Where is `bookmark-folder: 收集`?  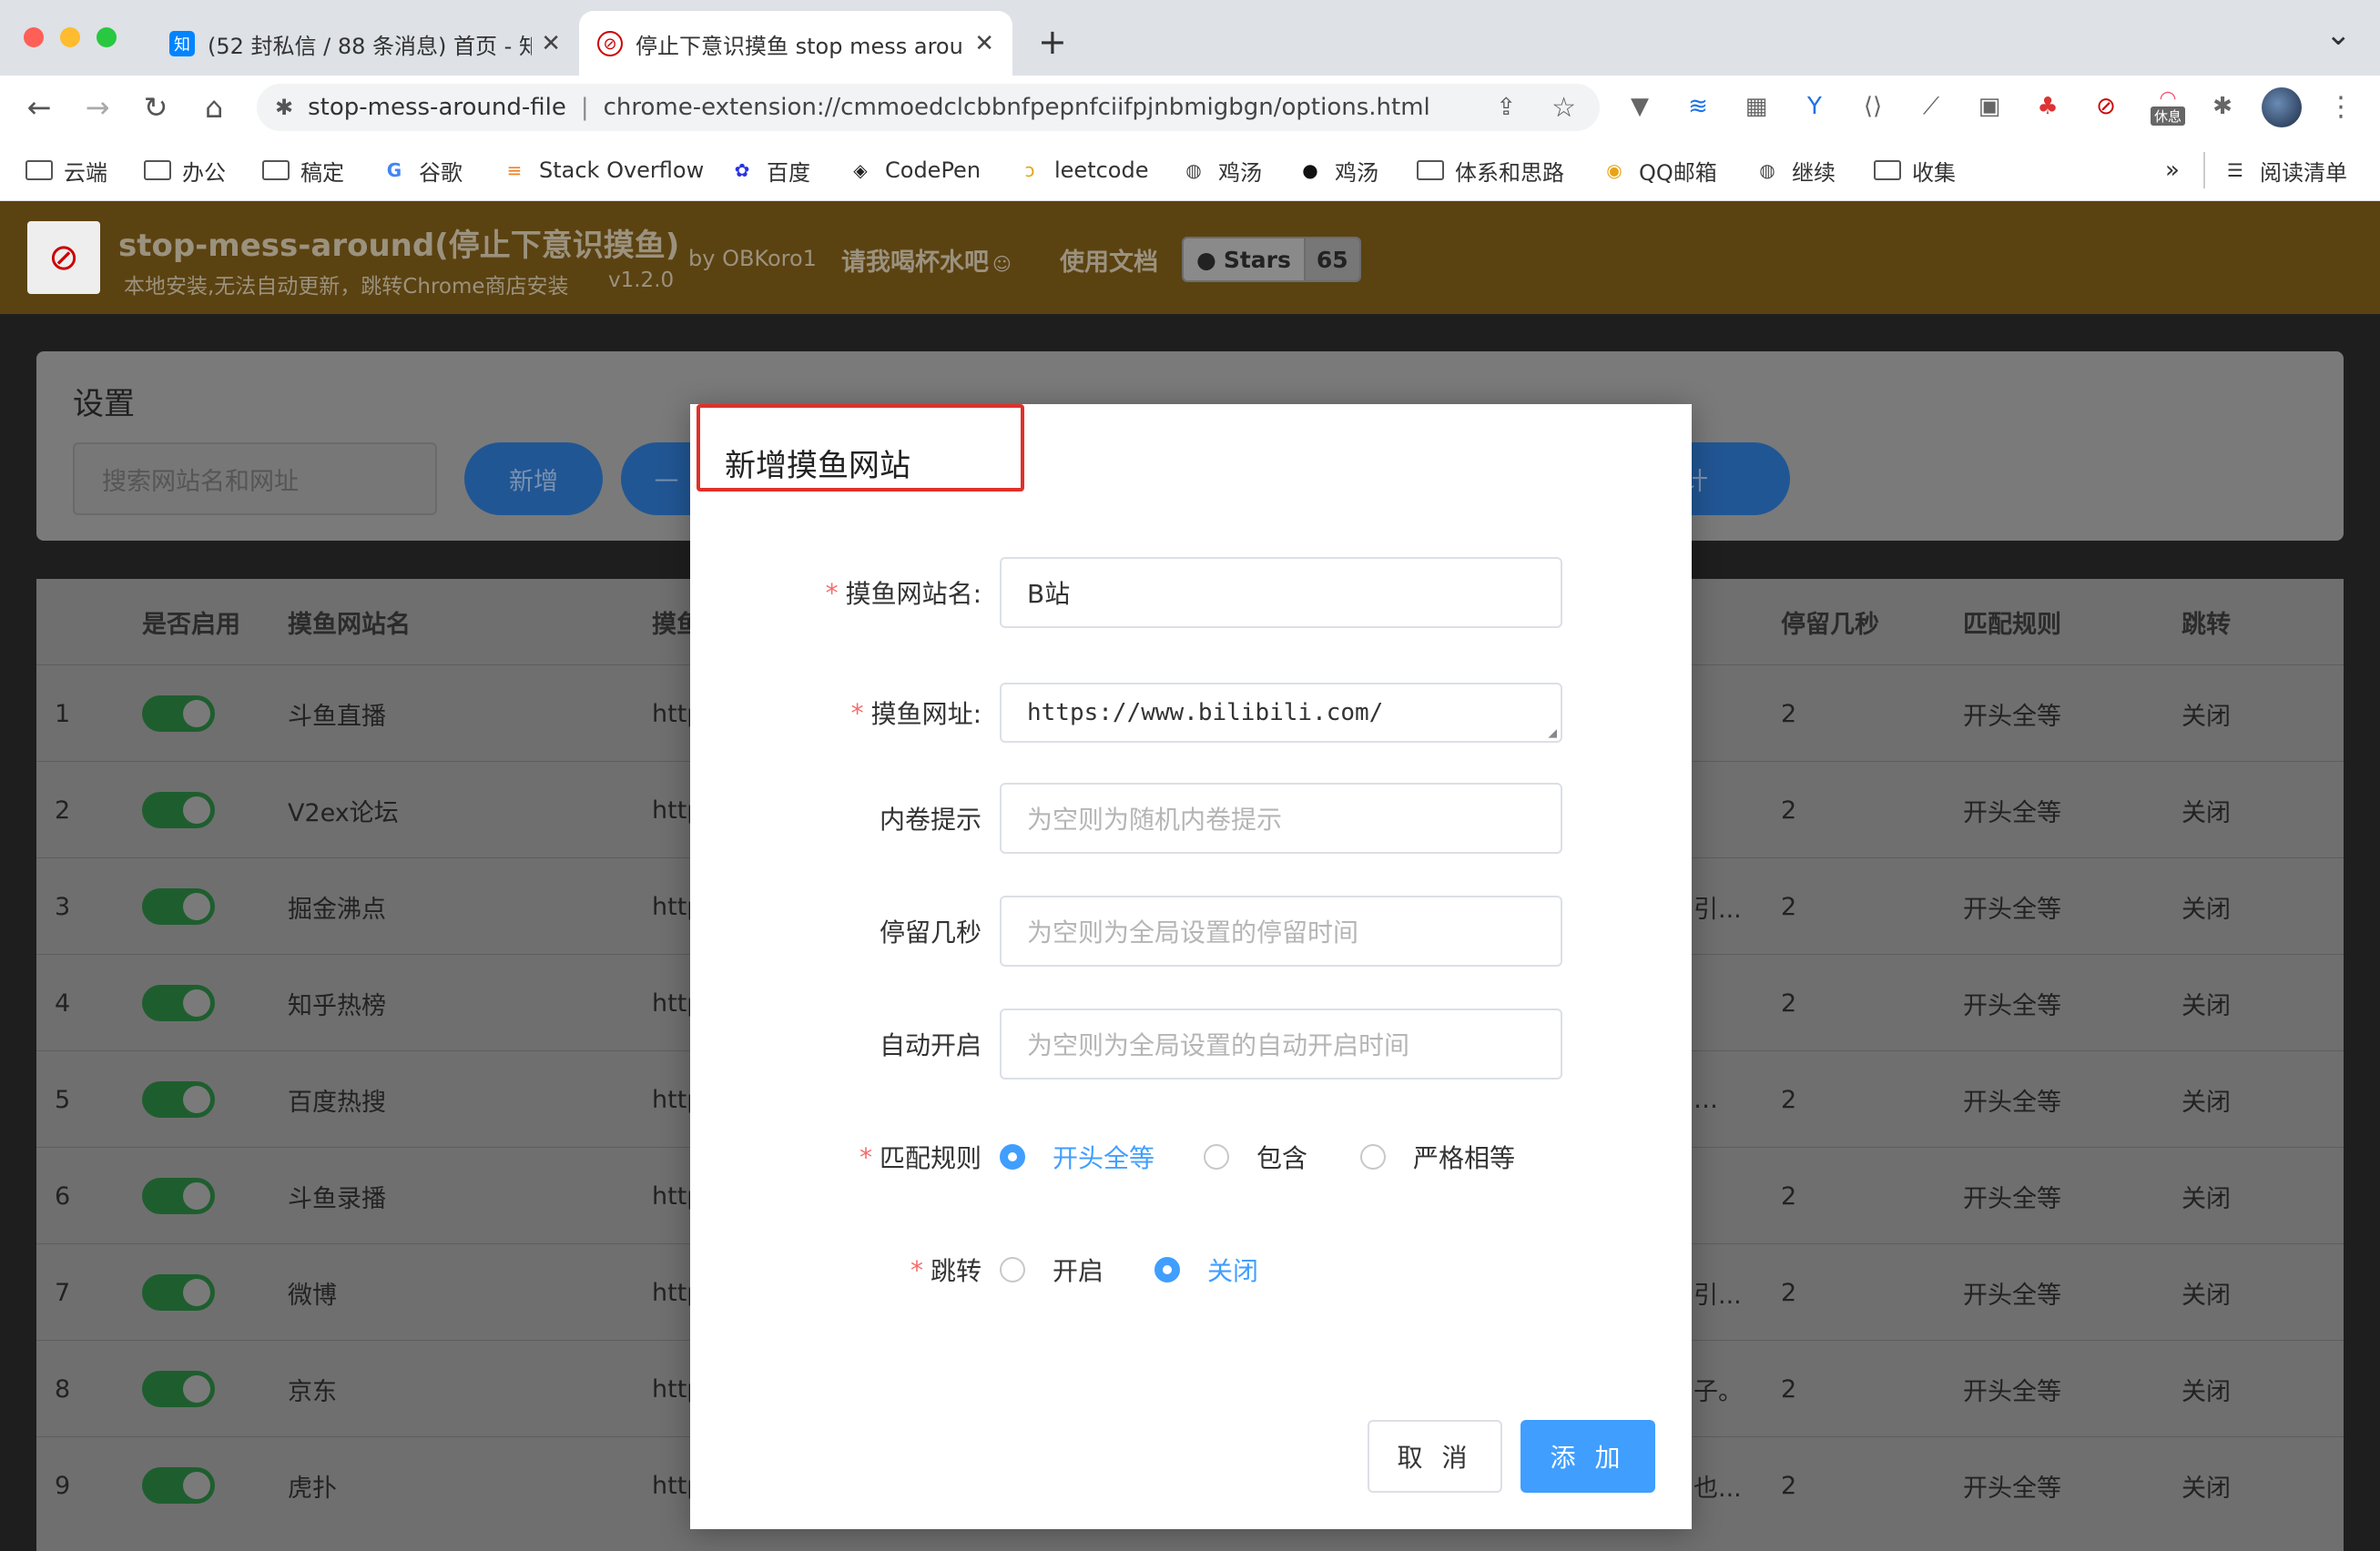
bookmark-folder: 收集 is located at coordinates (1915, 170).